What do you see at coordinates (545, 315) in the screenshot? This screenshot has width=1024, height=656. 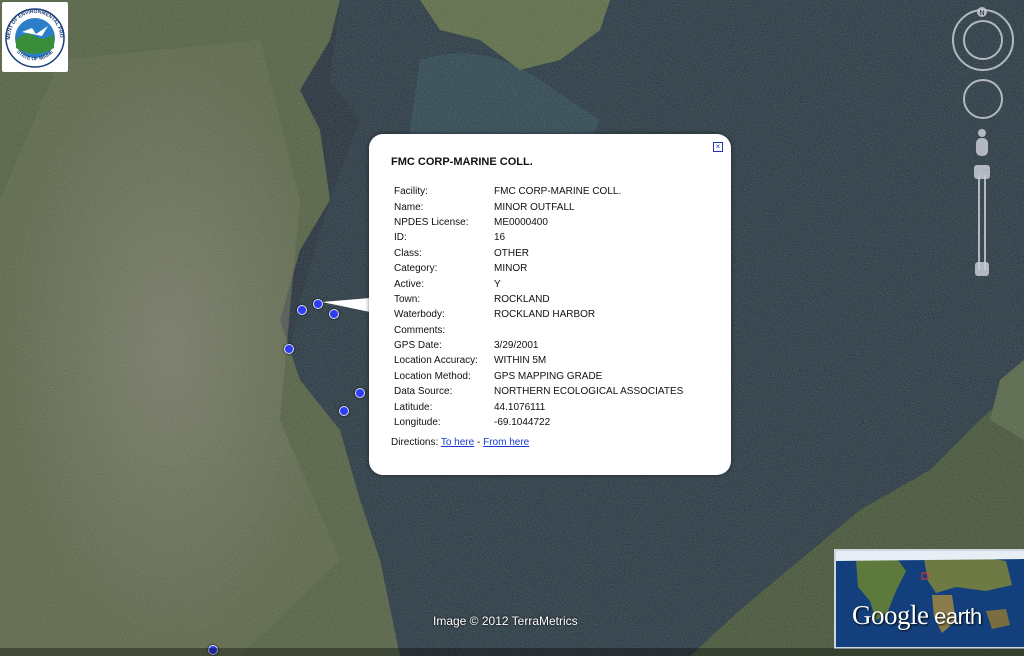 I see `info-value: ROCKLAND HARBOR` at bounding box center [545, 315].